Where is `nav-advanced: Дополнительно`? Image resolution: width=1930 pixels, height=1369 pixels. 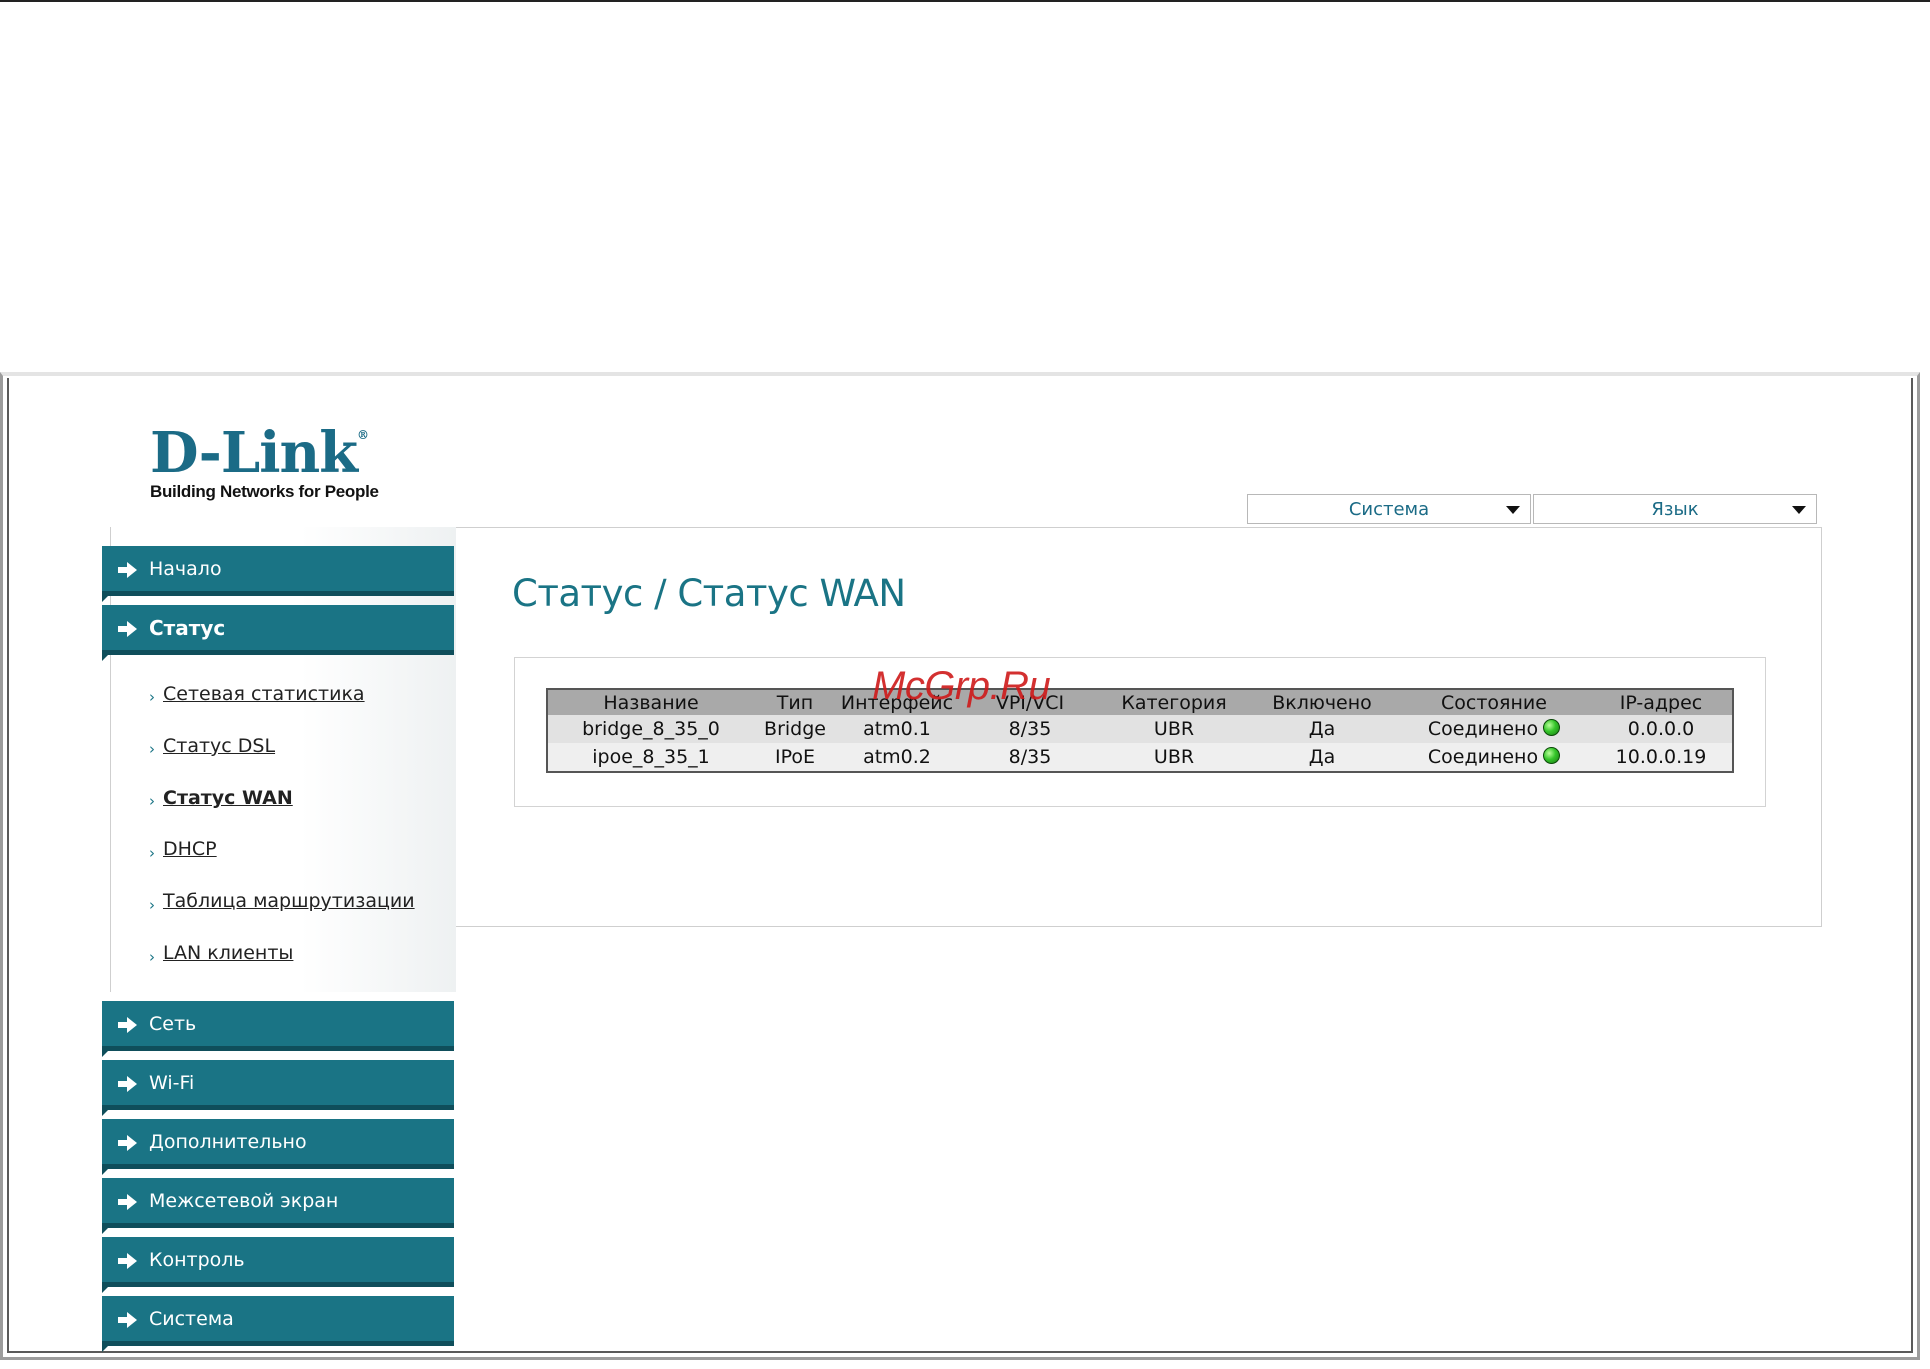 nav-advanced: Дополнительно is located at coordinates (278, 1147).